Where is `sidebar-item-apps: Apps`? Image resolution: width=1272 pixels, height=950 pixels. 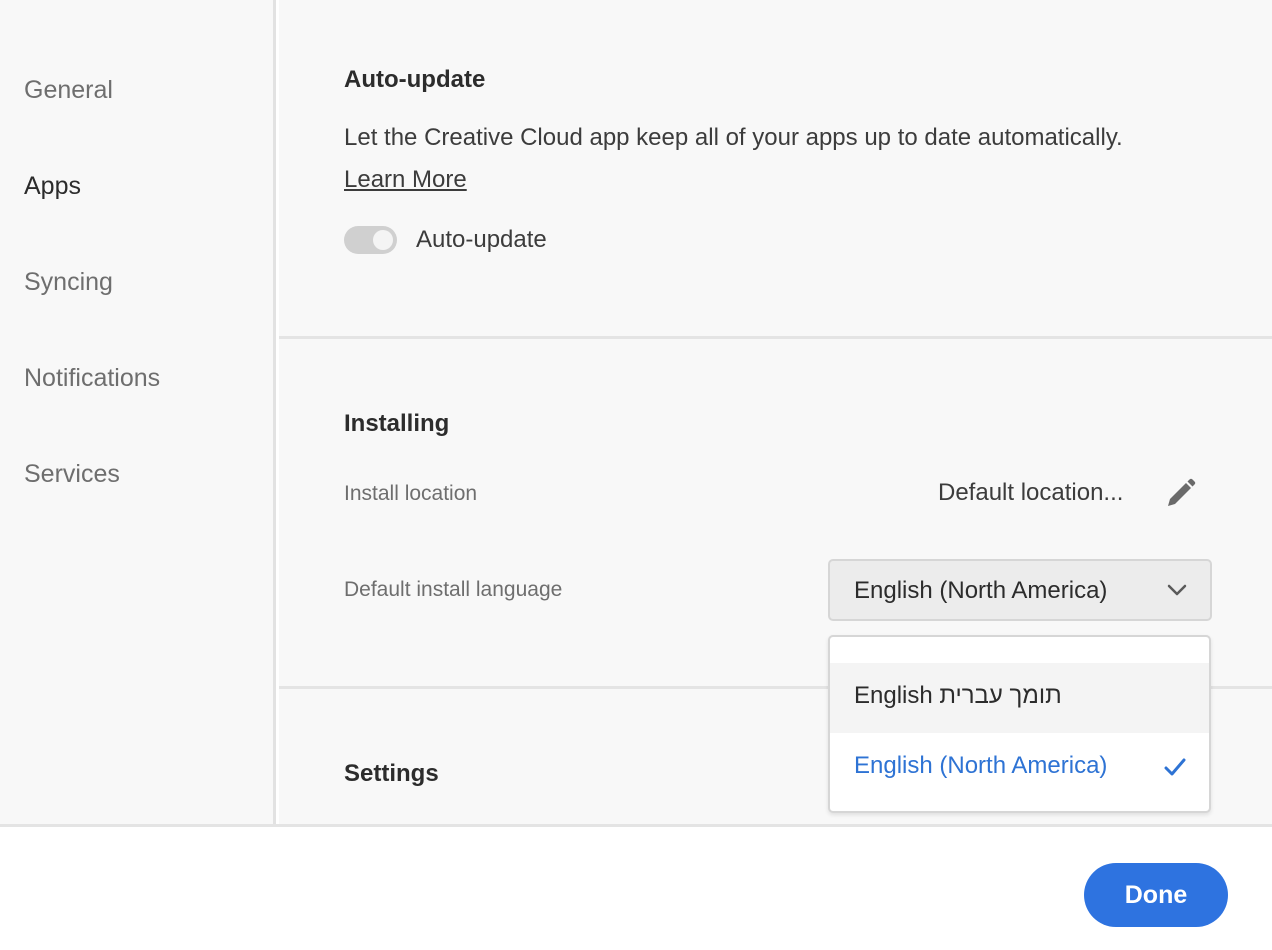
sidebar-item-apps: Apps is located at coordinates (52, 186).